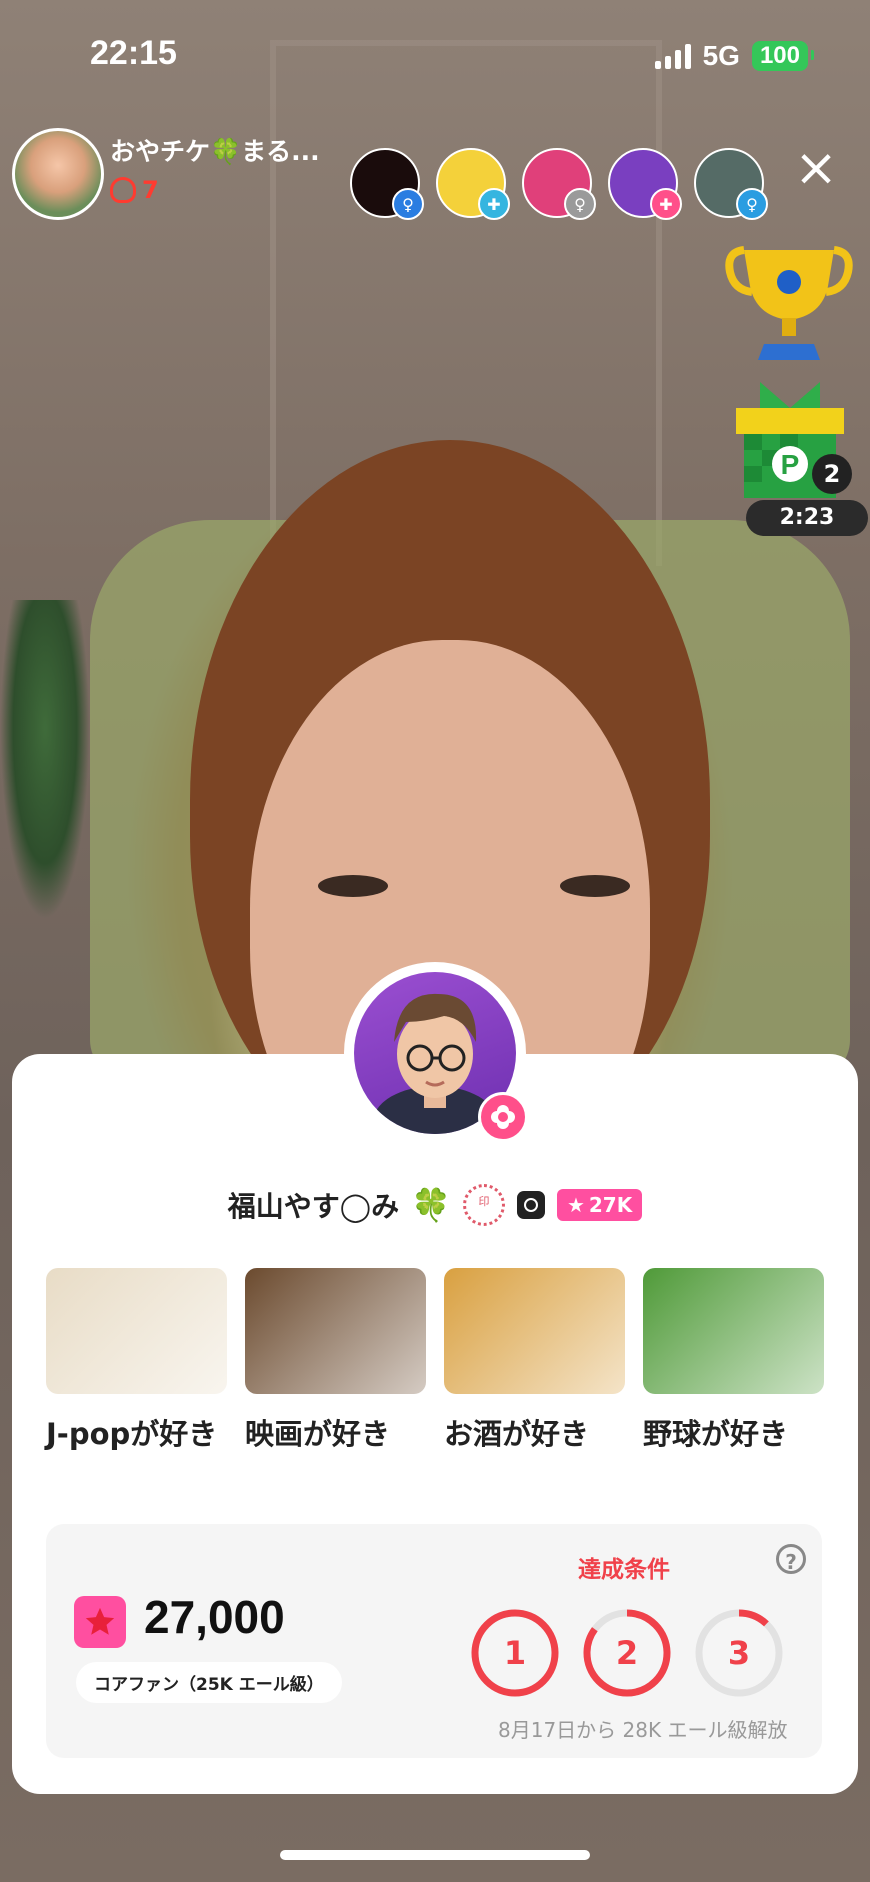  Describe the element at coordinates (807, 518) in the screenshot. I see `gift-timer: 2:23` at that location.